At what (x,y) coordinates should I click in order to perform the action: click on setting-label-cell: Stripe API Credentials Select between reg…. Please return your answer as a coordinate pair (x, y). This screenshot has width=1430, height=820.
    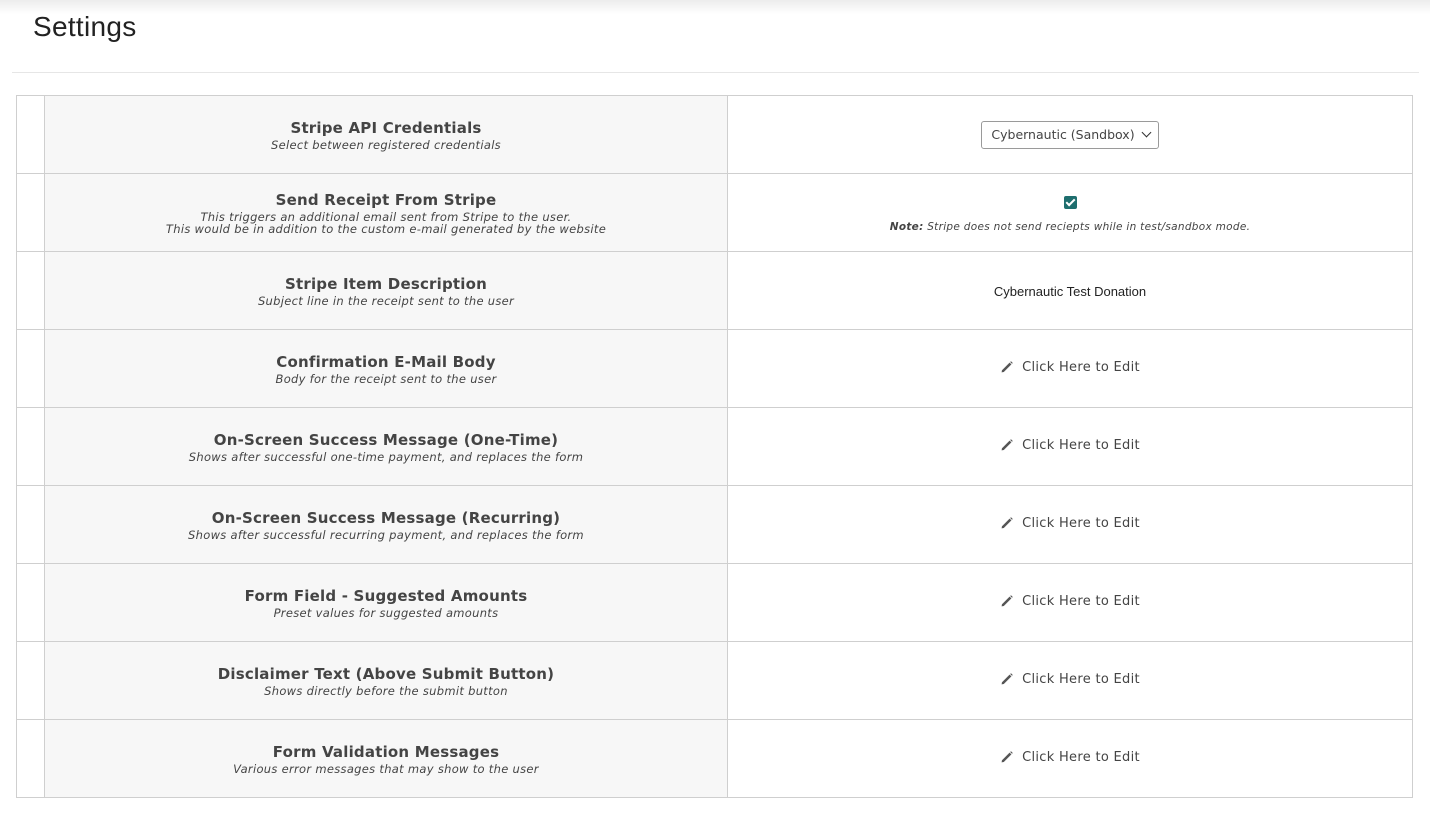
    Looking at the image, I should click on (386, 134).